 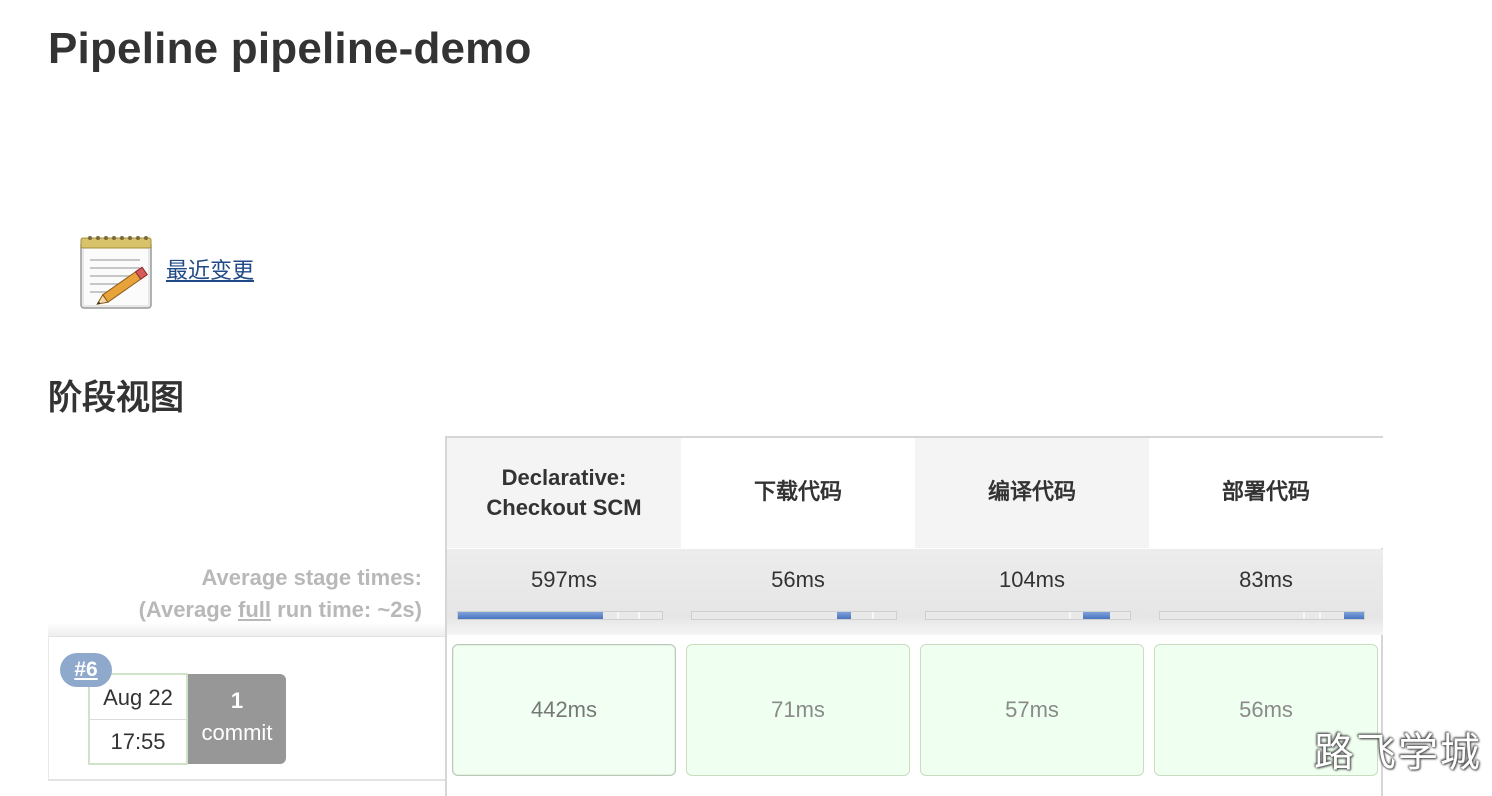 I want to click on stage-view-title: 阶段视图, so click(x=116, y=398).